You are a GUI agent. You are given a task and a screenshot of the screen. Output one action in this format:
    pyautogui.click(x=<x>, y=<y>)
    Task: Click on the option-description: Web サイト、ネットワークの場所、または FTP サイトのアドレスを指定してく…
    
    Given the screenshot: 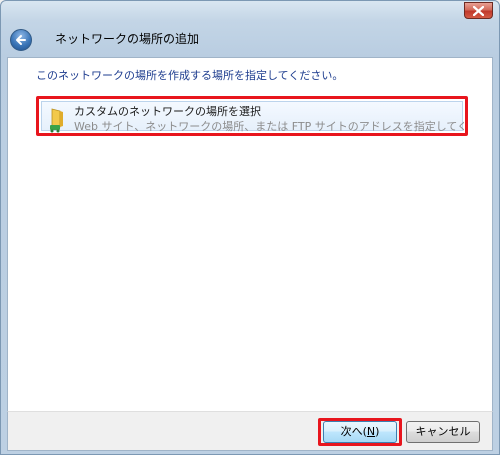 What is the action you would take?
    pyautogui.click(x=269, y=126)
    